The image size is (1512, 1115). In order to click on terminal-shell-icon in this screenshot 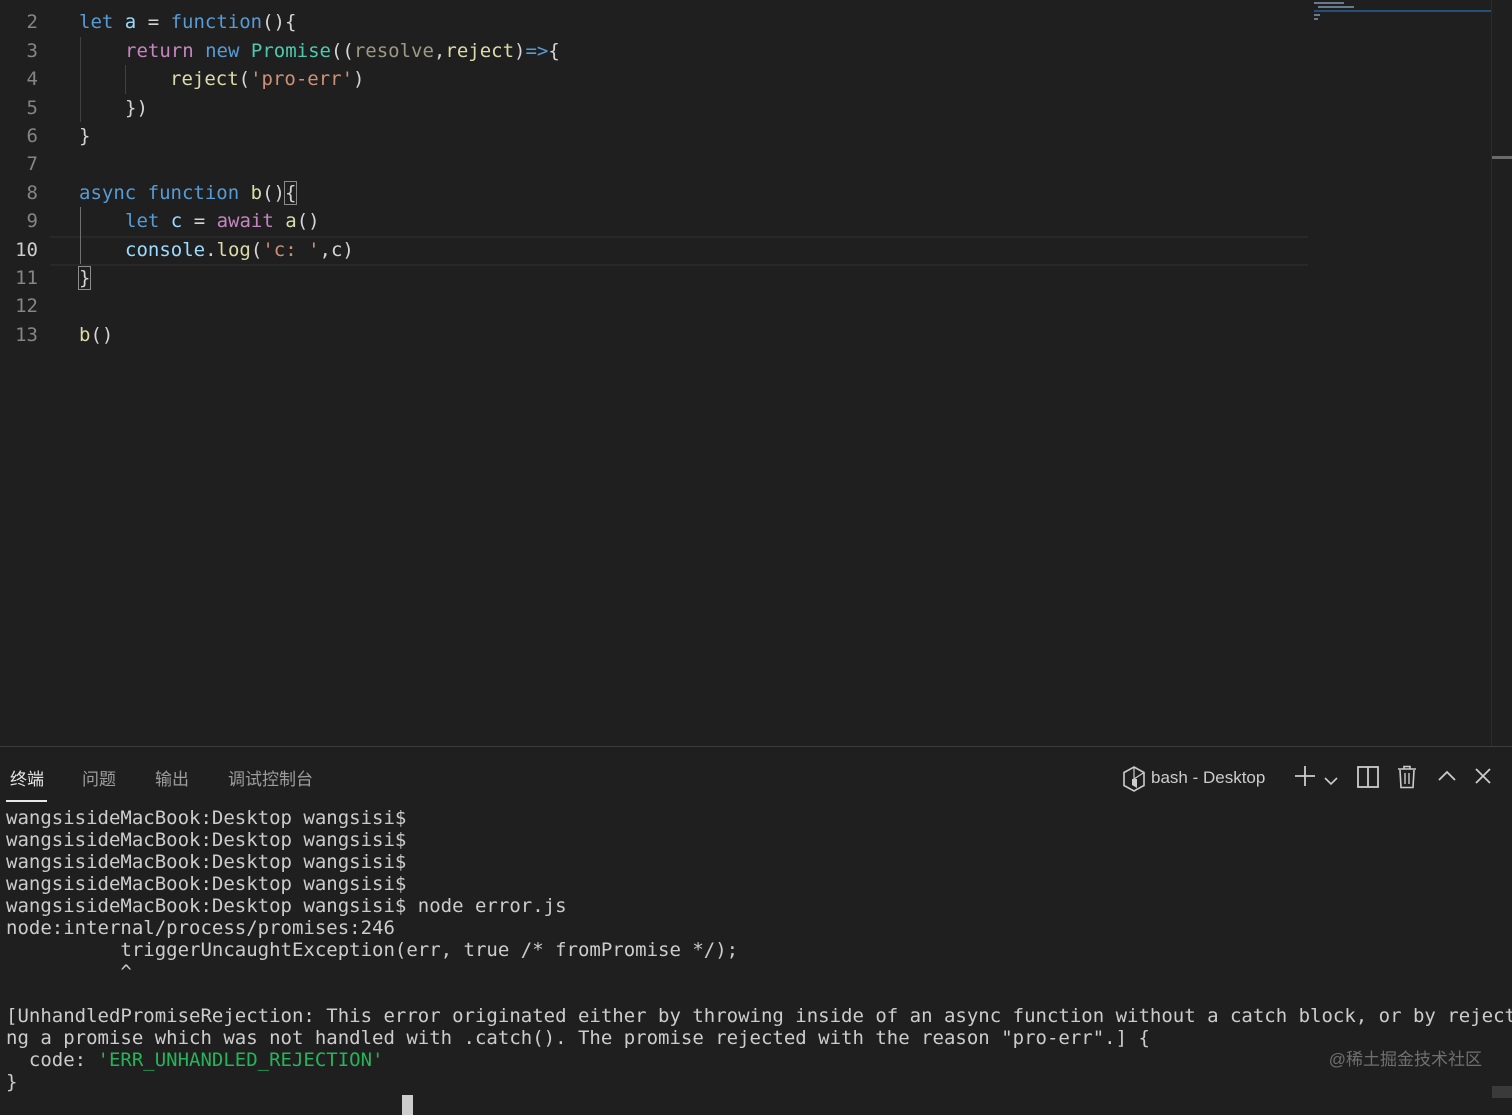, I will do `click(1134, 781)`.